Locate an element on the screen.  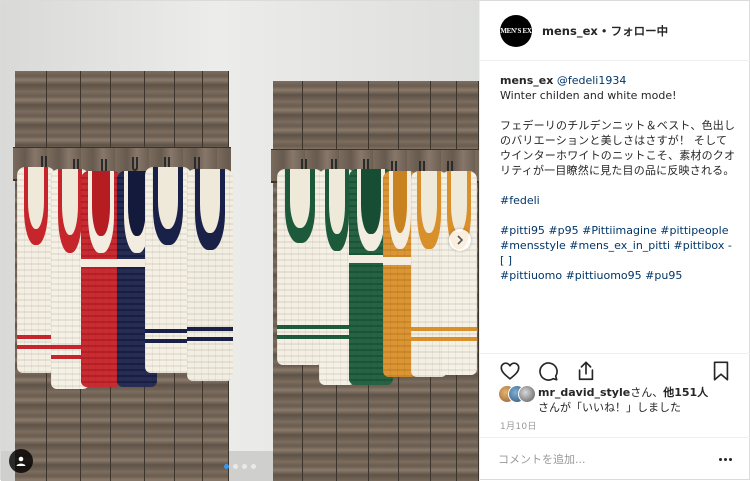
heart-icon is located at coordinates (510, 371).